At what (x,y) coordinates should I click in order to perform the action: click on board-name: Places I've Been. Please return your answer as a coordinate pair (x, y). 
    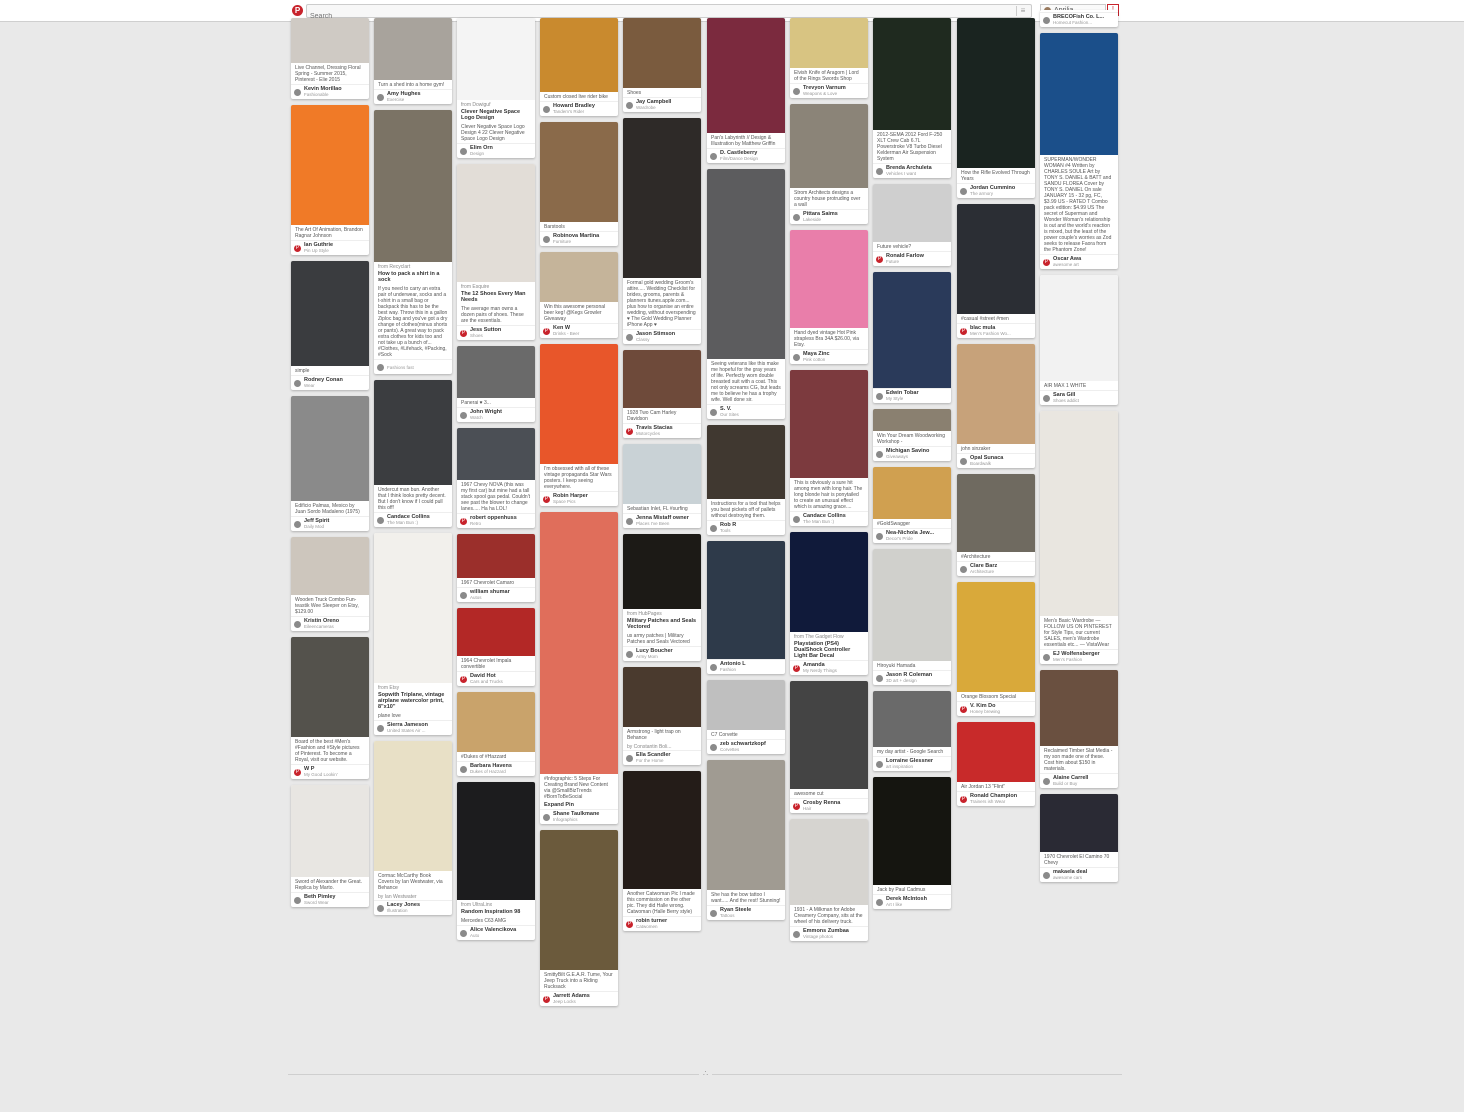
    Looking at the image, I should click on (662, 523).